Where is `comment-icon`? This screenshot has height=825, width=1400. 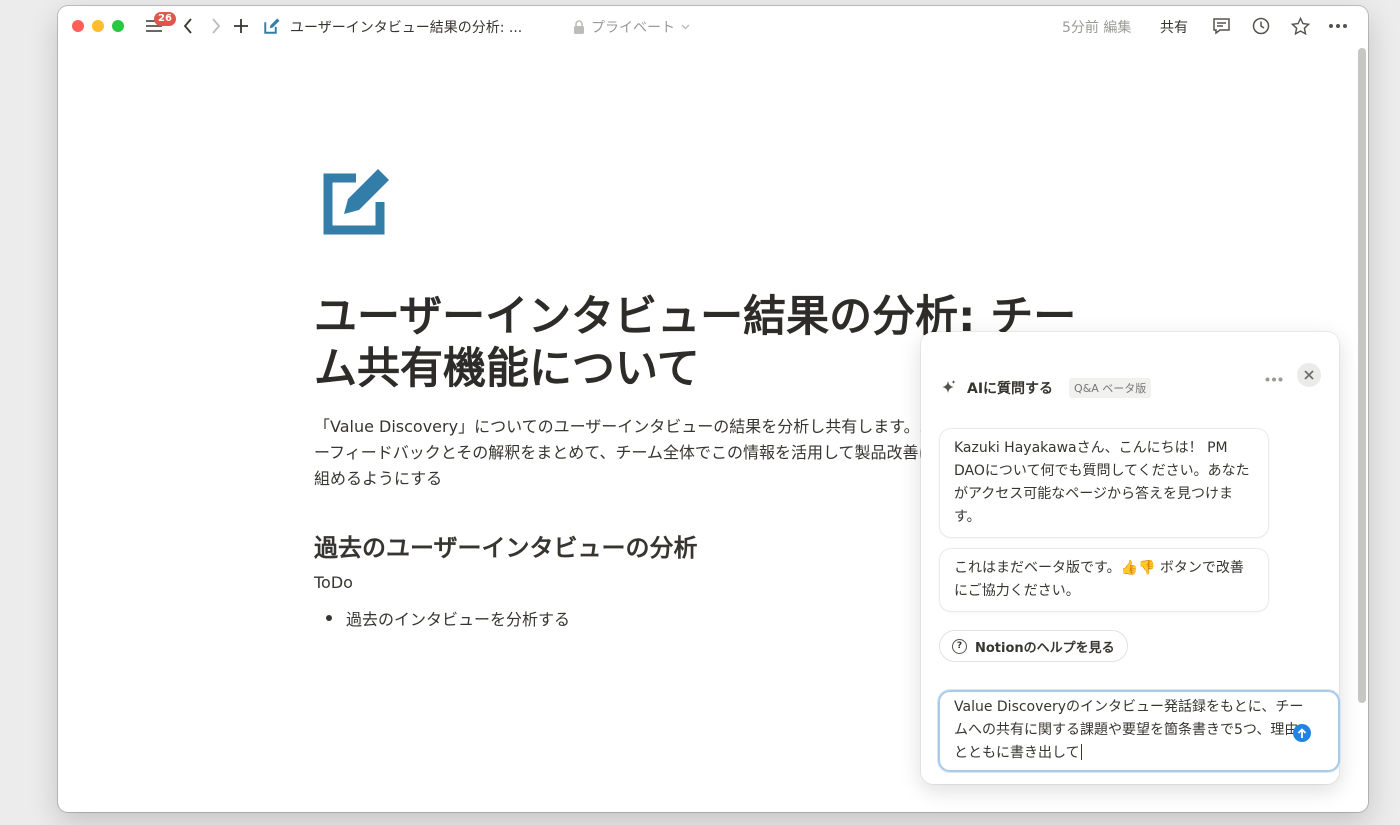 comment-icon is located at coordinates (1221, 26).